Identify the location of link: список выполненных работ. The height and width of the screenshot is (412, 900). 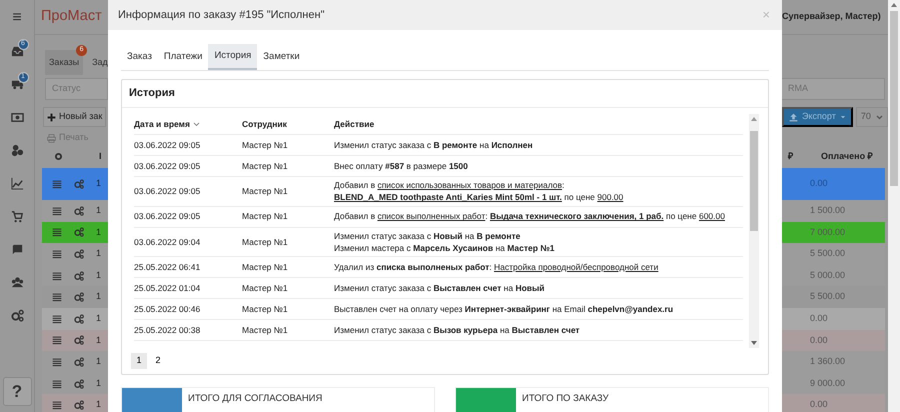
(431, 216).